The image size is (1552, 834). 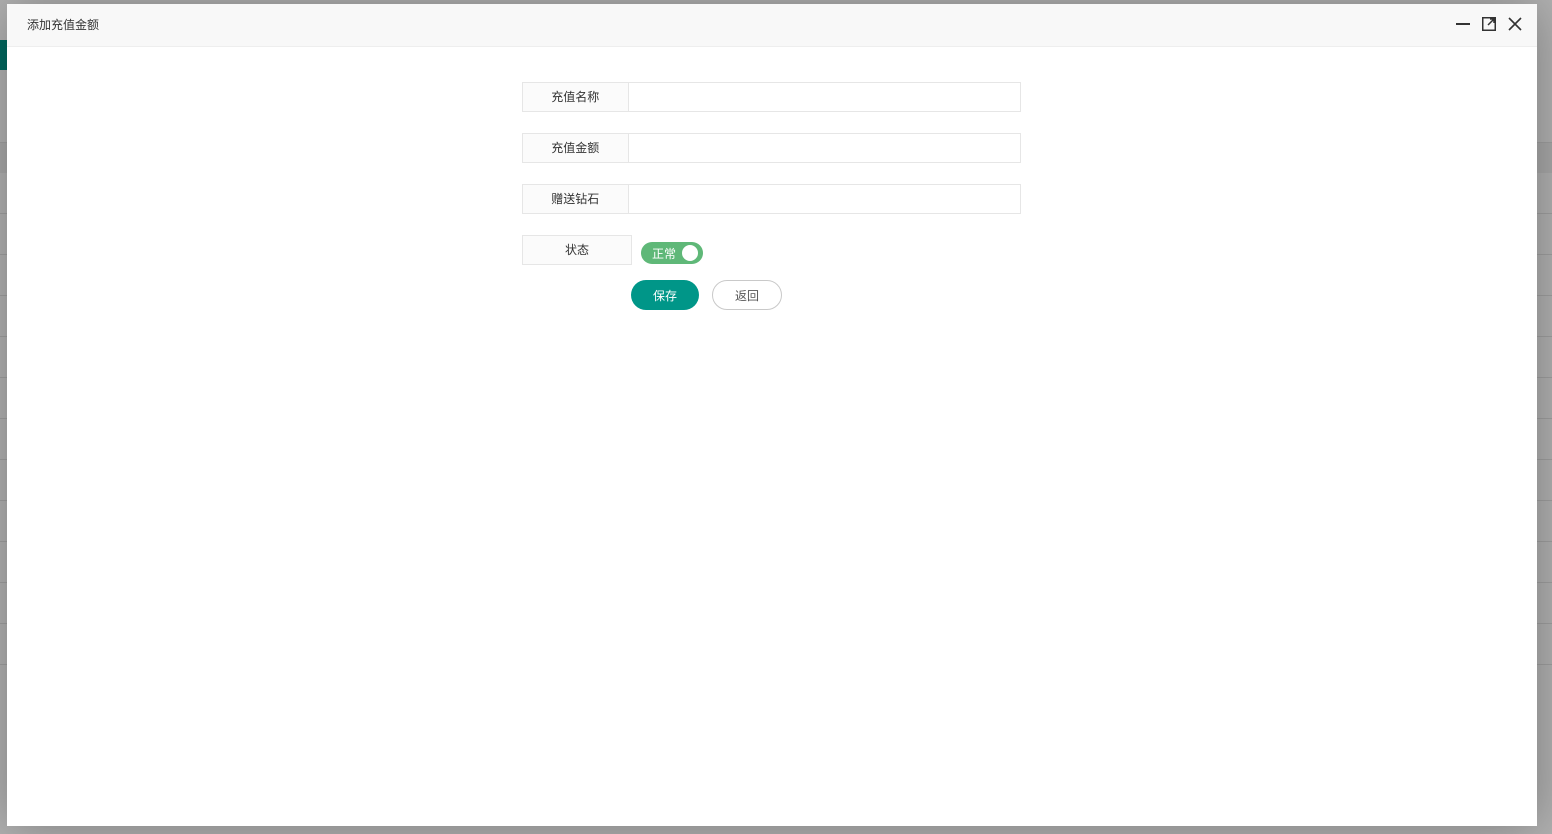 I want to click on status-toggle-switch: 正常, so click(x=672, y=253).